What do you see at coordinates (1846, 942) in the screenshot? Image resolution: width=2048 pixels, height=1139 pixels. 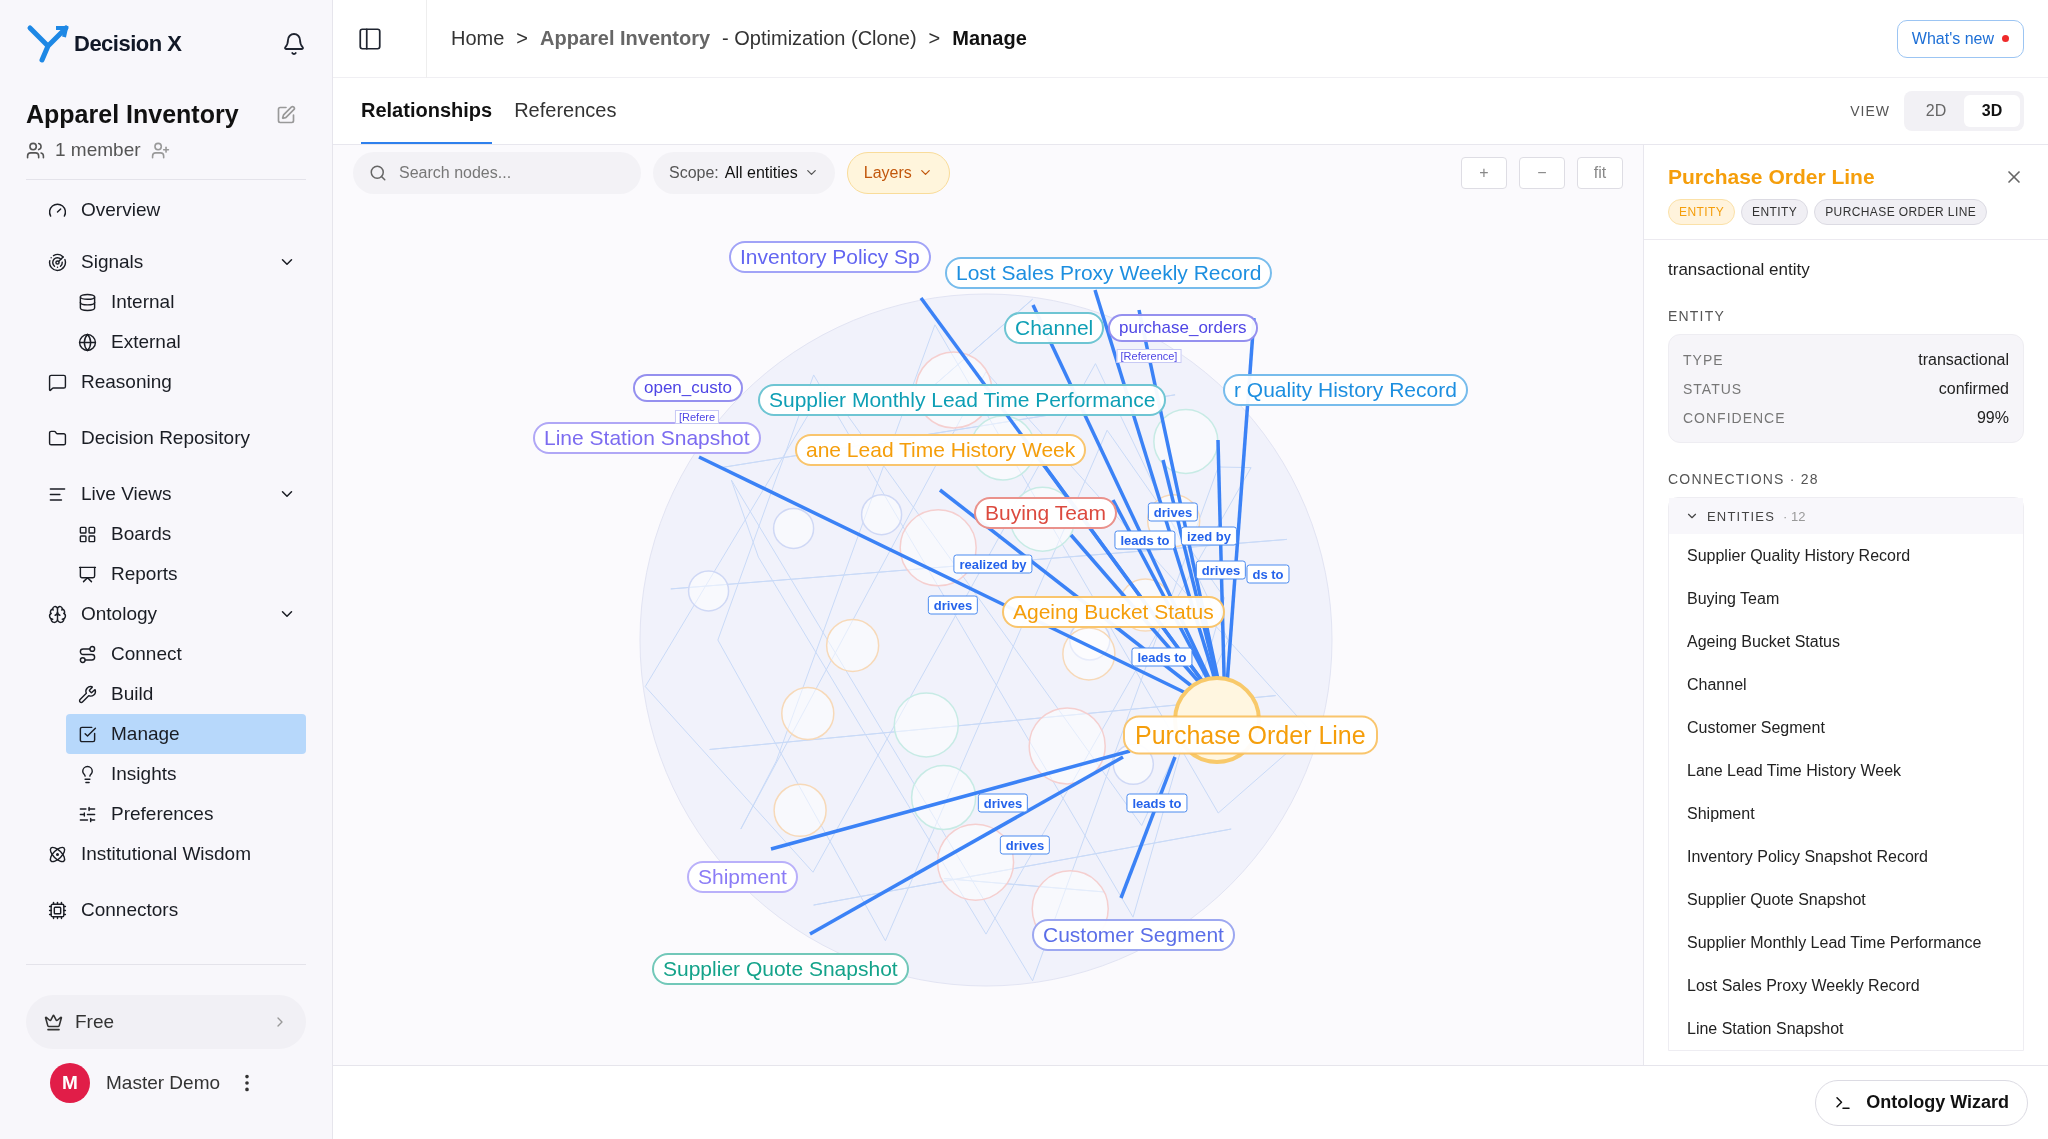 I see `connection-item: Supplier Monthly Lead Time Performance` at bounding box center [1846, 942].